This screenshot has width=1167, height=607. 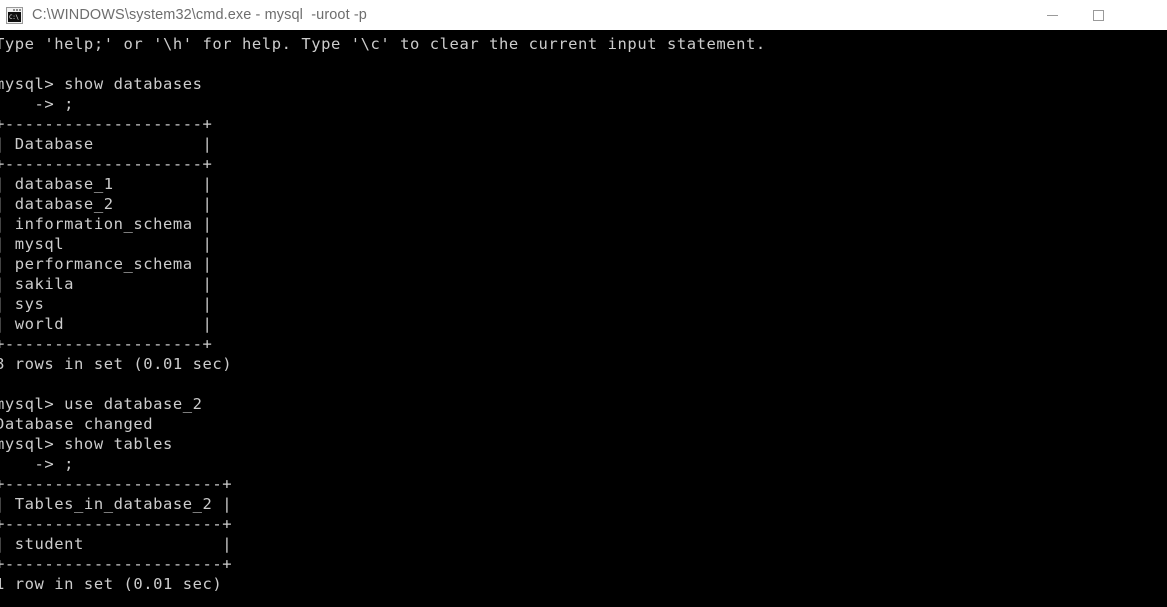 I want to click on close-button-area, so click(x=1144, y=15).